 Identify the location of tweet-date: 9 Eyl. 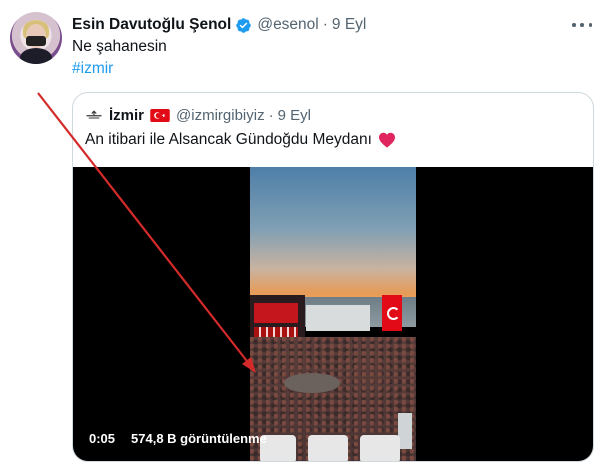
(349, 25).